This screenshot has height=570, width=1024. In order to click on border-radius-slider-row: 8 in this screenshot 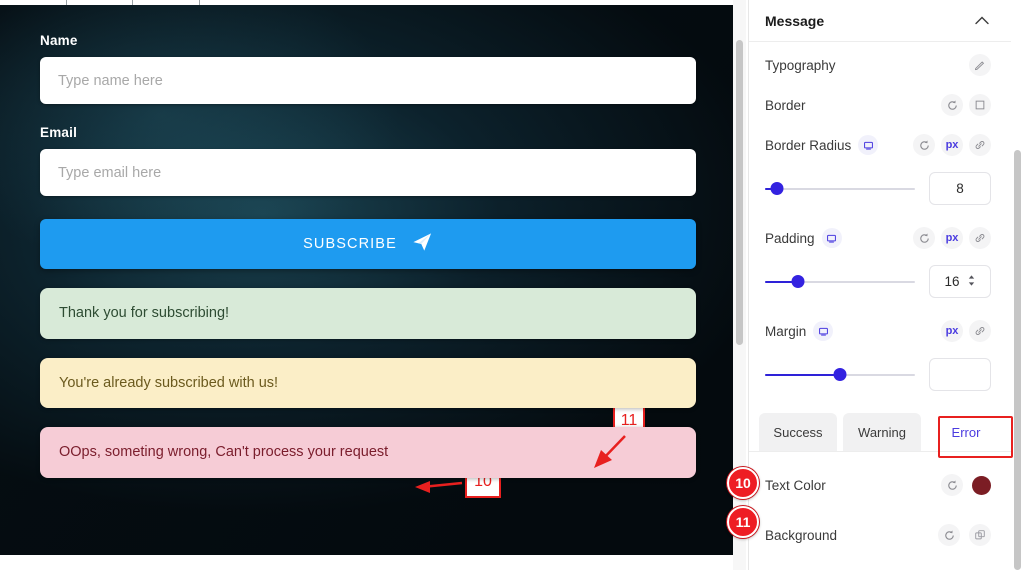, I will do `click(880, 188)`.